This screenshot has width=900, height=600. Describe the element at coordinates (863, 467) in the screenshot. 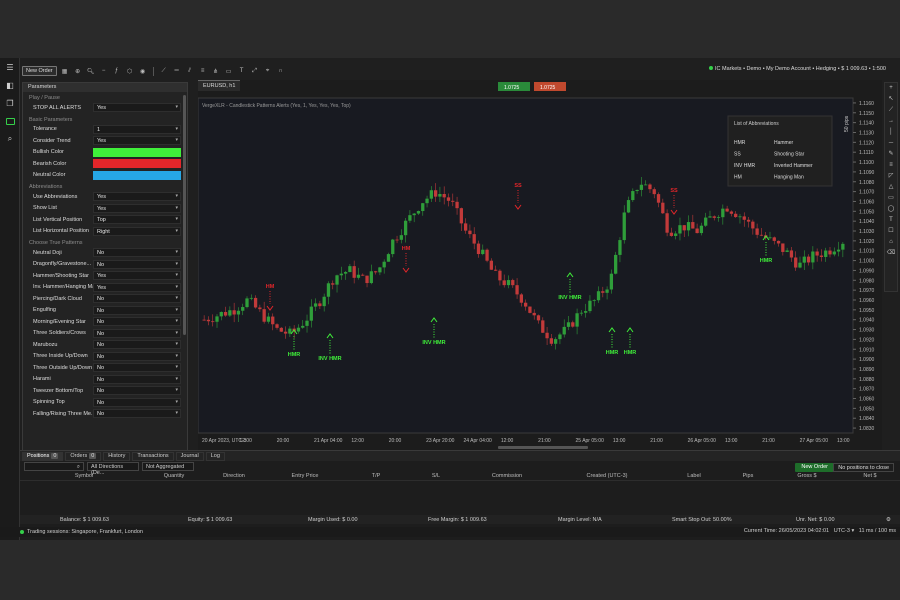

I see `close-all-button: No positions to close` at that location.